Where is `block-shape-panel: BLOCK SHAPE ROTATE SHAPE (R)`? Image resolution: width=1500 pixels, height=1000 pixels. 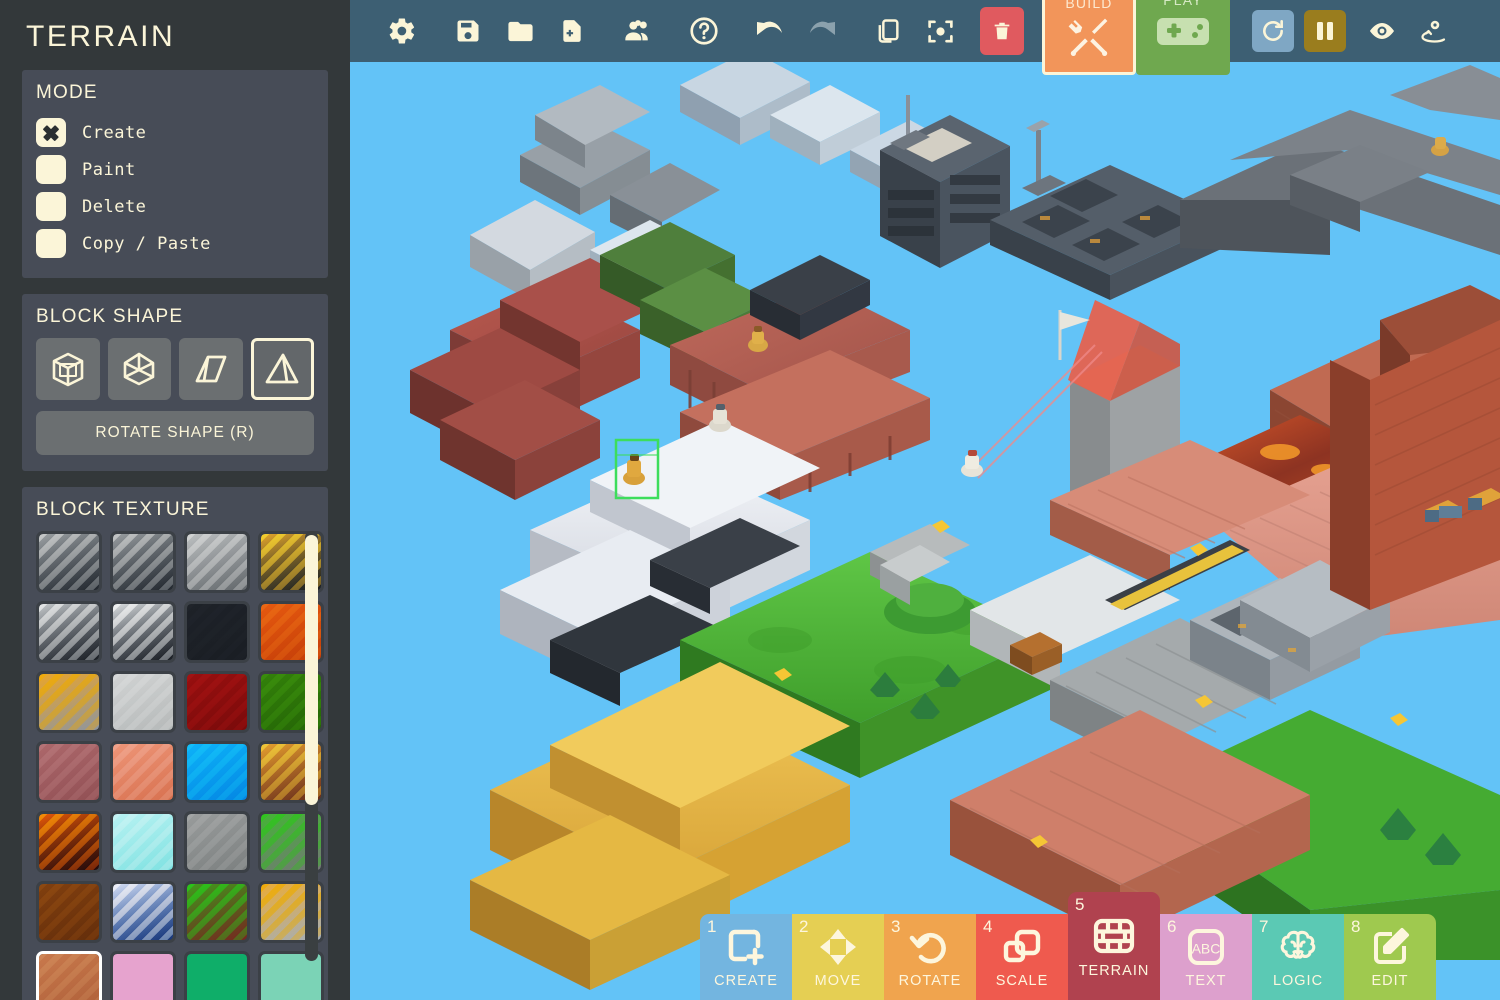 block-shape-panel: BLOCK SHAPE ROTATE SHAPE (R) is located at coordinates (175, 382).